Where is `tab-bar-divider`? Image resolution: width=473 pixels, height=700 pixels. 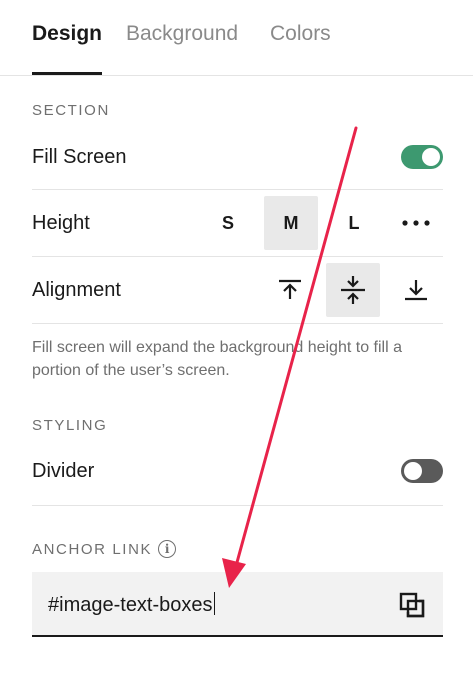 tab-bar-divider is located at coordinates (236, 75).